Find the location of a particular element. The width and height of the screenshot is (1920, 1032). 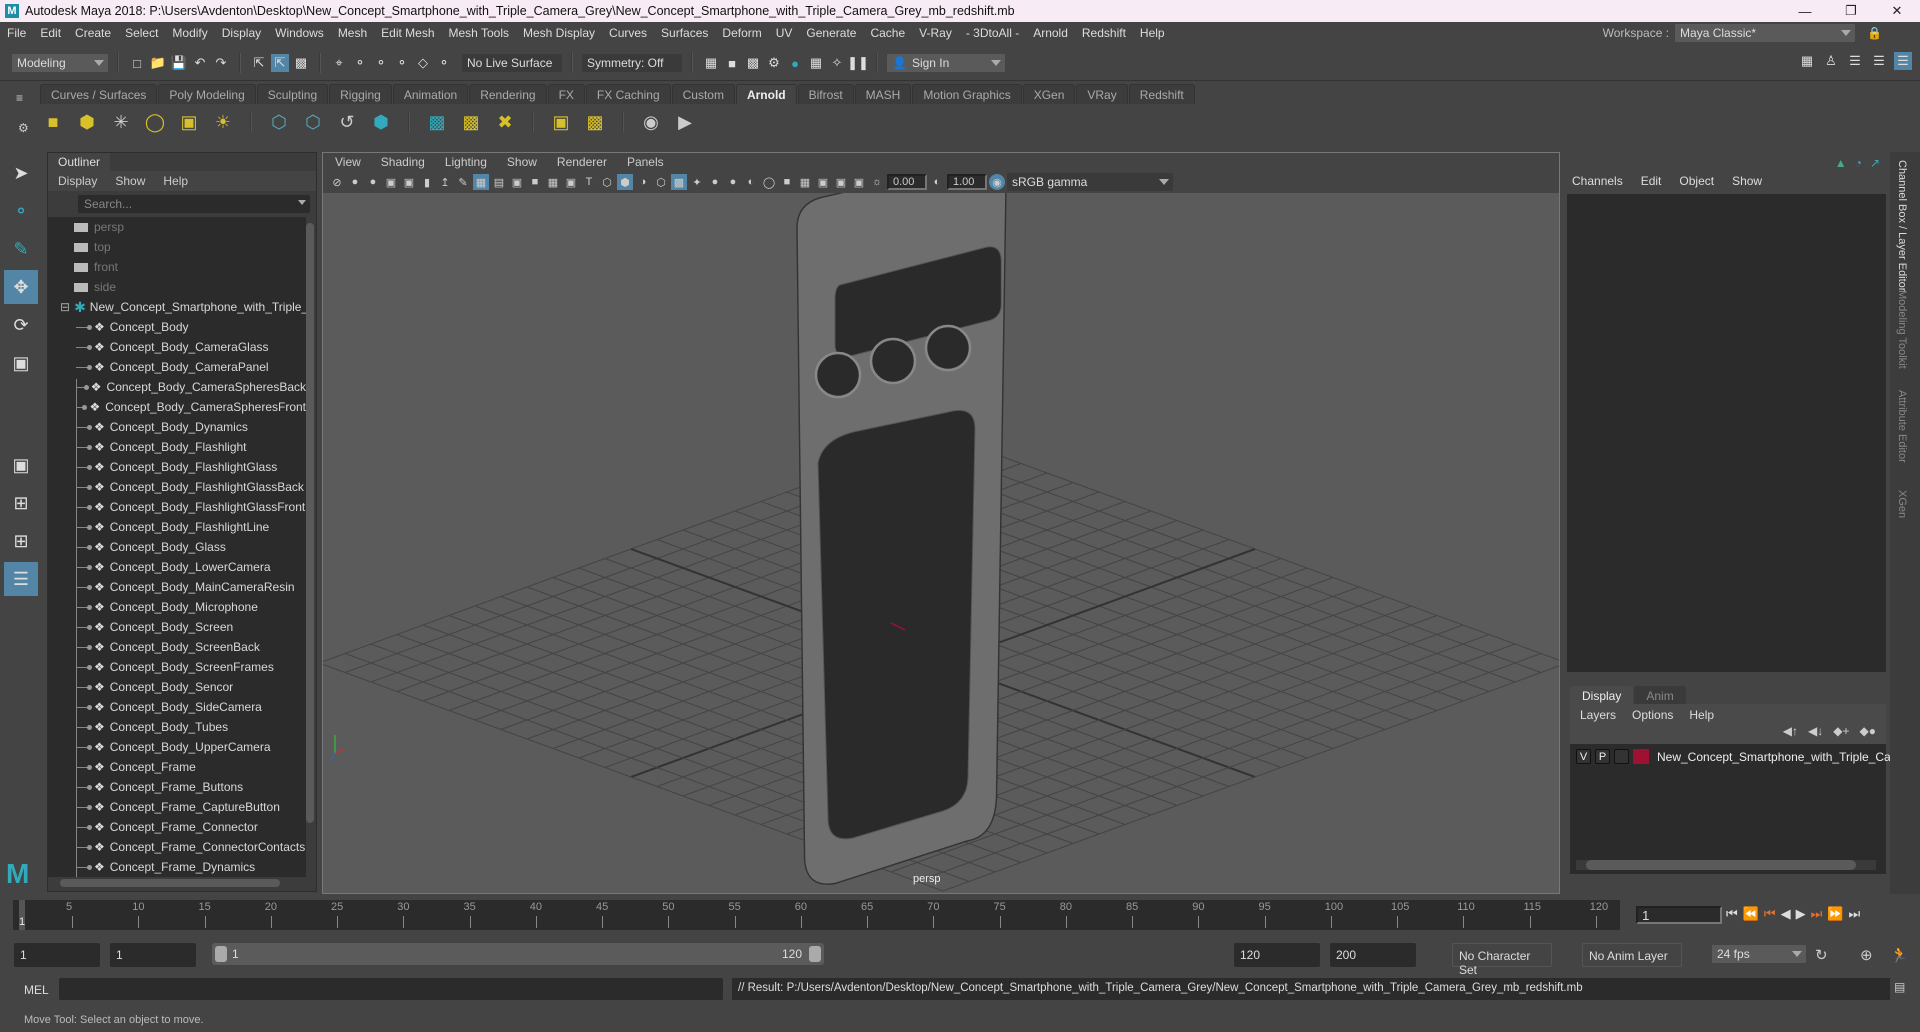

layer-editor-icon: ◔ is located at coordinates (1858, 163).